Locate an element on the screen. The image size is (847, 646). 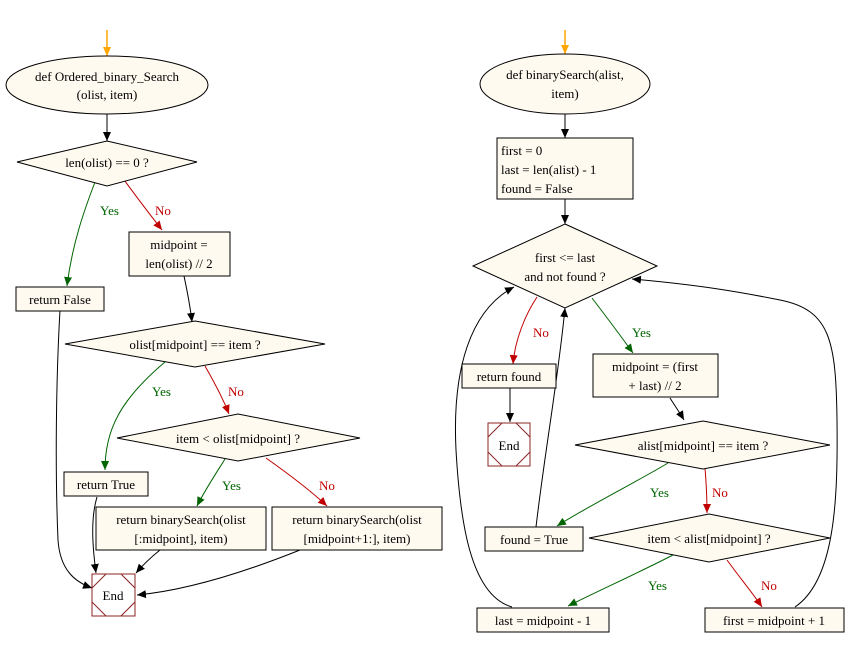
right-check-equal-decision: alist[midpoint] == item ? is located at coordinates (702, 445).